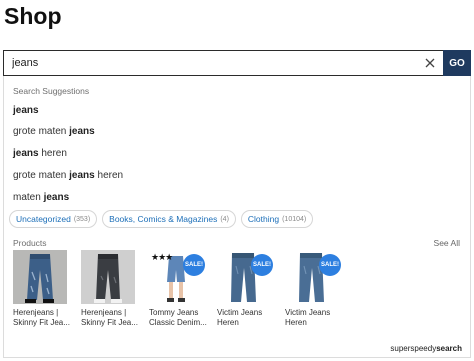 The image size is (474, 361). I want to click on chip-label: Clothing, so click(263, 219).